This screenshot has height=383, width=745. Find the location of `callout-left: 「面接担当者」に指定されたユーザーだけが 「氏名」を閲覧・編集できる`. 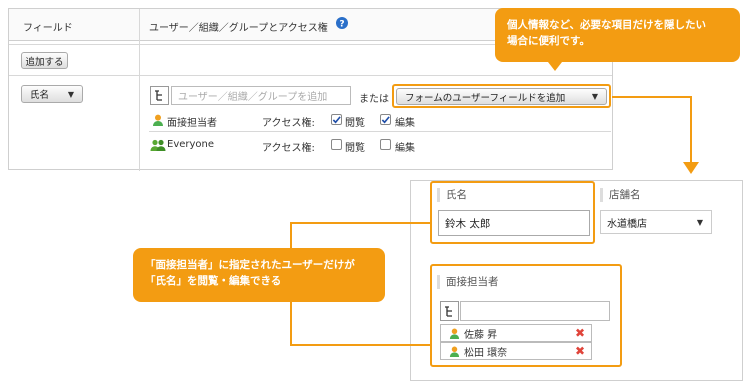

callout-left: 「面接担当者」に指定されたユーザーだけが 「氏名」を閲覧・編集できる is located at coordinates (259, 275).